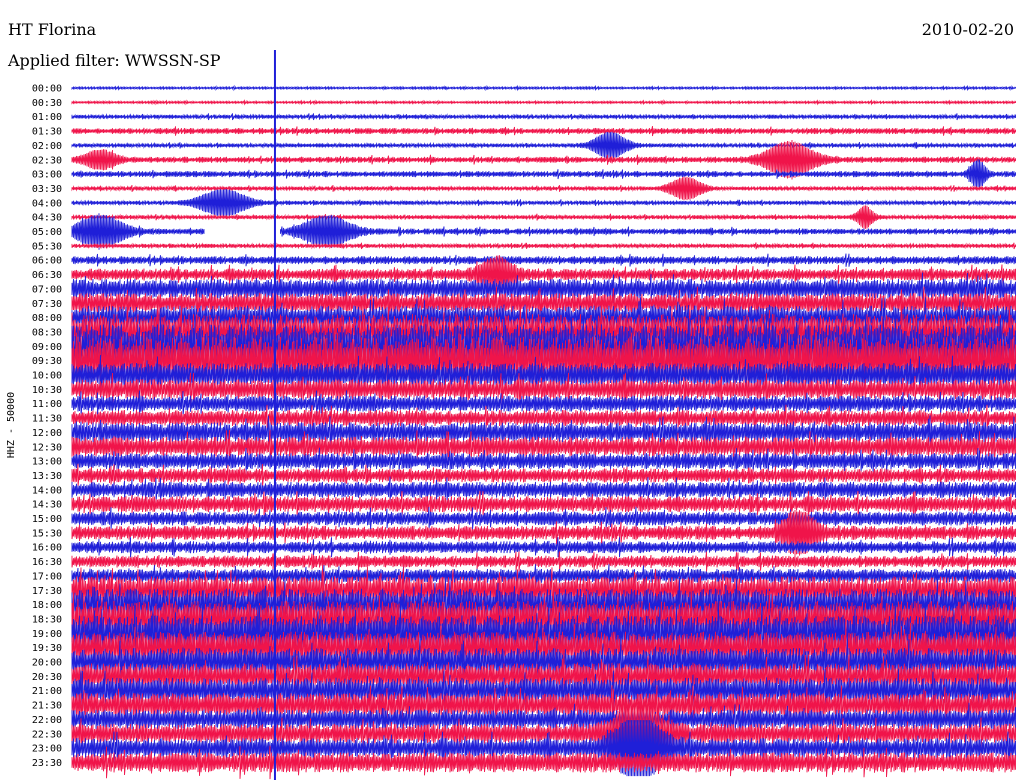 The height and width of the screenshot is (780, 1024). Describe the element at coordinates (47, 605) in the screenshot. I see `time-label: 18:00` at that location.